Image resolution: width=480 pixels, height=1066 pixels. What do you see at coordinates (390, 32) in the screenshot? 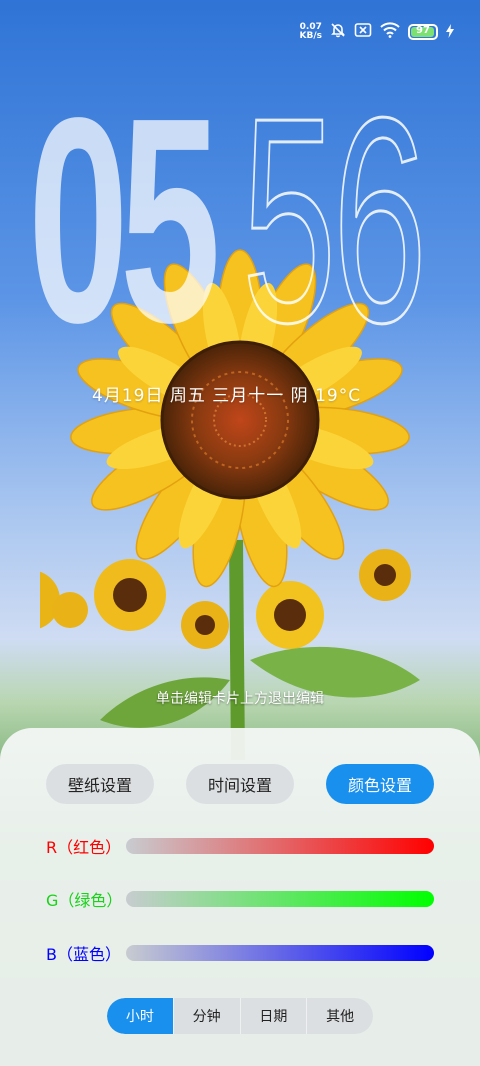
I see `wifi-icon` at bounding box center [390, 32].